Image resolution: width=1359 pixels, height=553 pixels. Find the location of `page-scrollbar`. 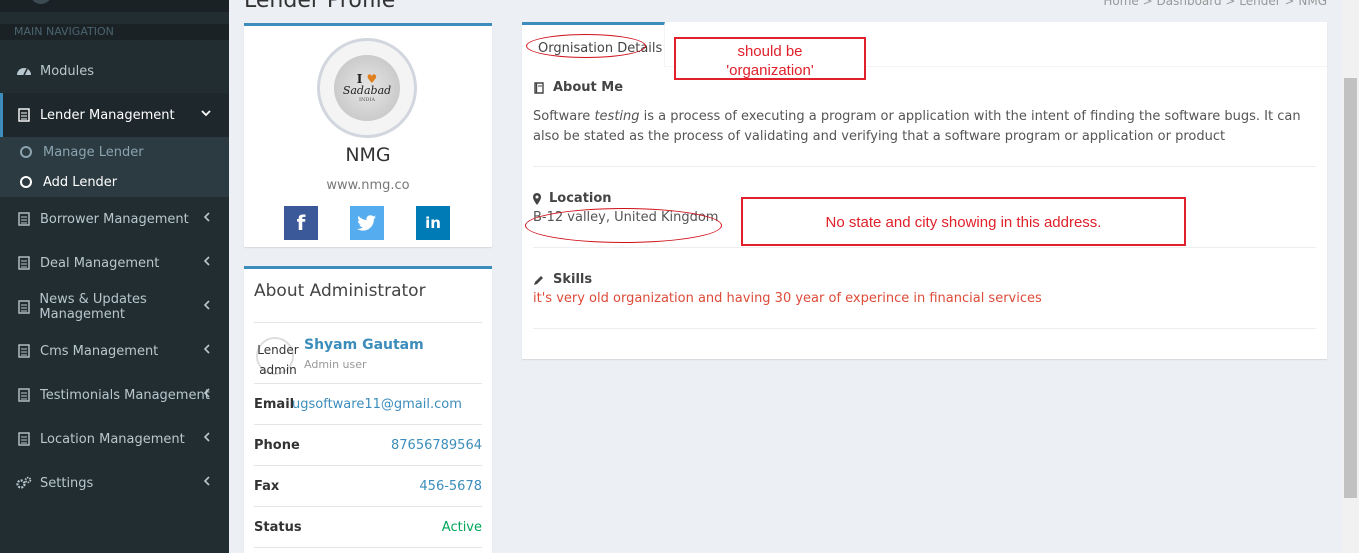

page-scrollbar is located at coordinates (1350, 276).